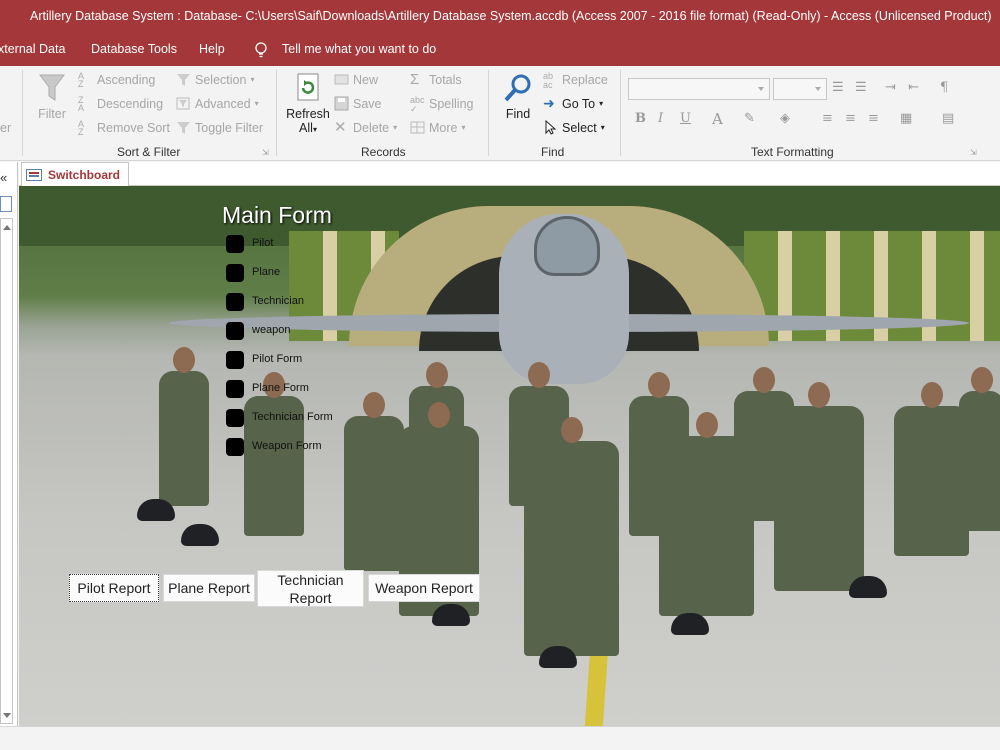 This screenshot has width=1000, height=750. Describe the element at coordinates (235, 447) in the screenshot. I see `menu-button-weapon-form` at that location.